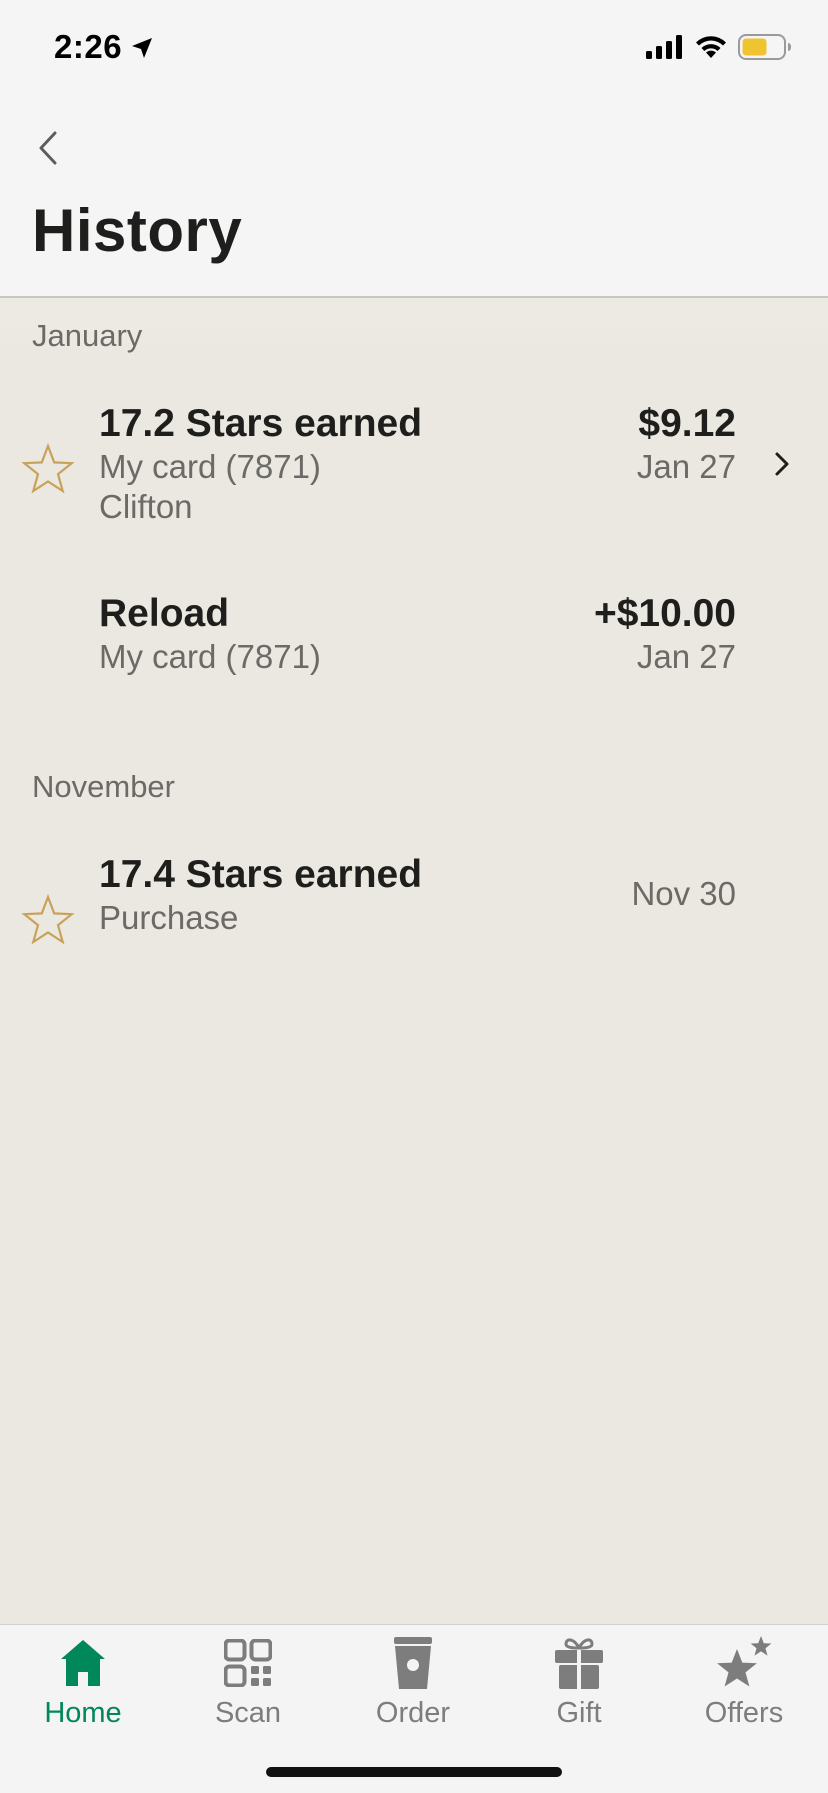 The image size is (828, 1793). What do you see at coordinates (87, 335) in the screenshot?
I see `month-header-january: January` at bounding box center [87, 335].